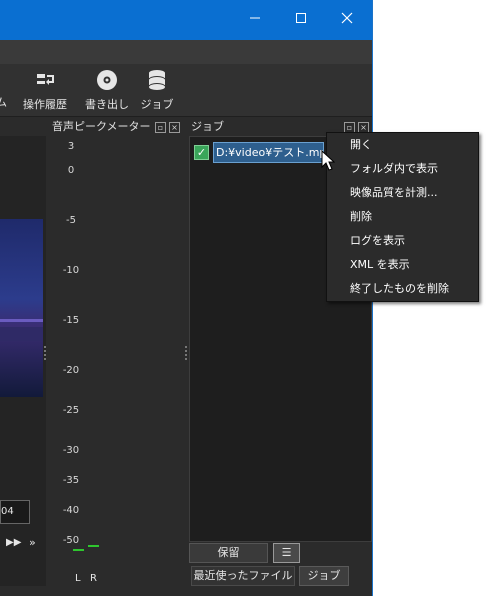 Image resolution: width=490 pixels, height=596 pixels. What do you see at coordinates (402, 169) in the screenshot?
I see `menu-item-show-in-folder: フォルダ内で表示` at bounding box center [402, 169].